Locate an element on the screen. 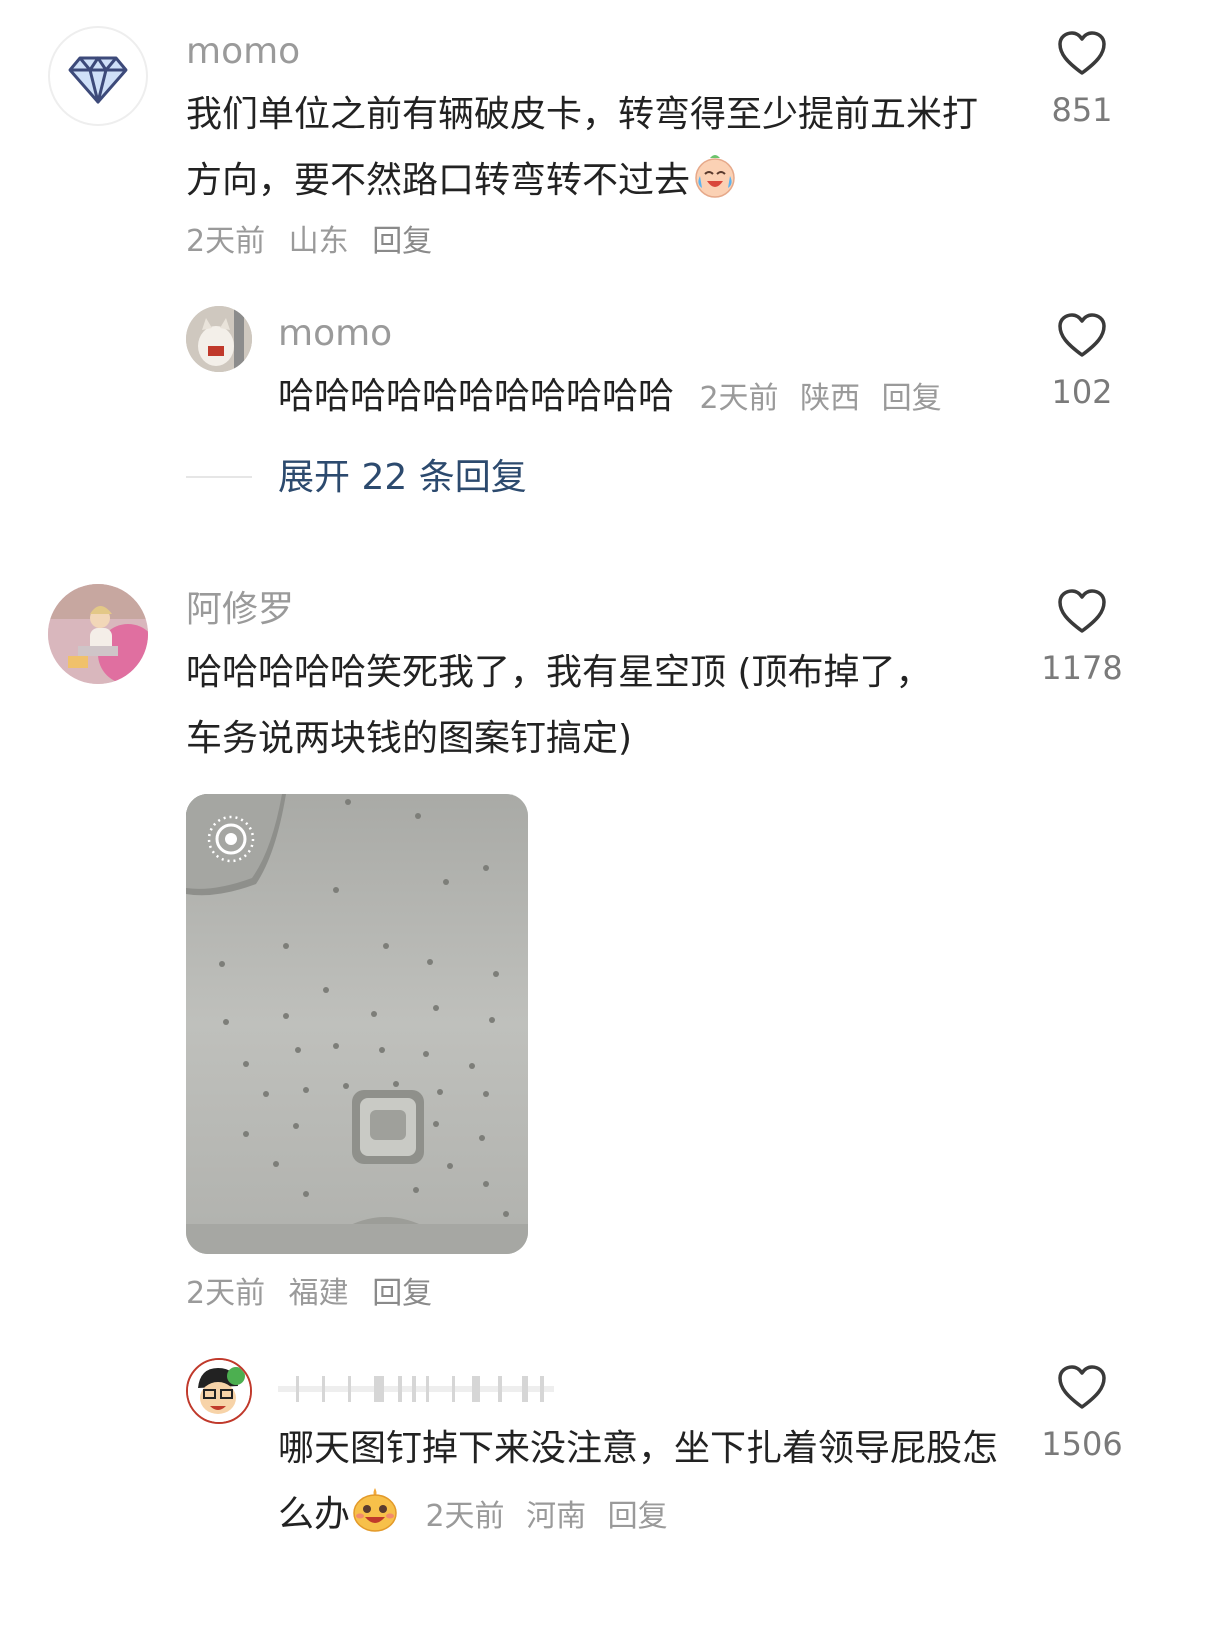 The image size is (1206, 1635). comment-text: 哈哈哈哈哈笑死我了，我有星空顶 (顶布掉了，车务说两块钱的图案钉搞定) is located at coordinates (559, 705).